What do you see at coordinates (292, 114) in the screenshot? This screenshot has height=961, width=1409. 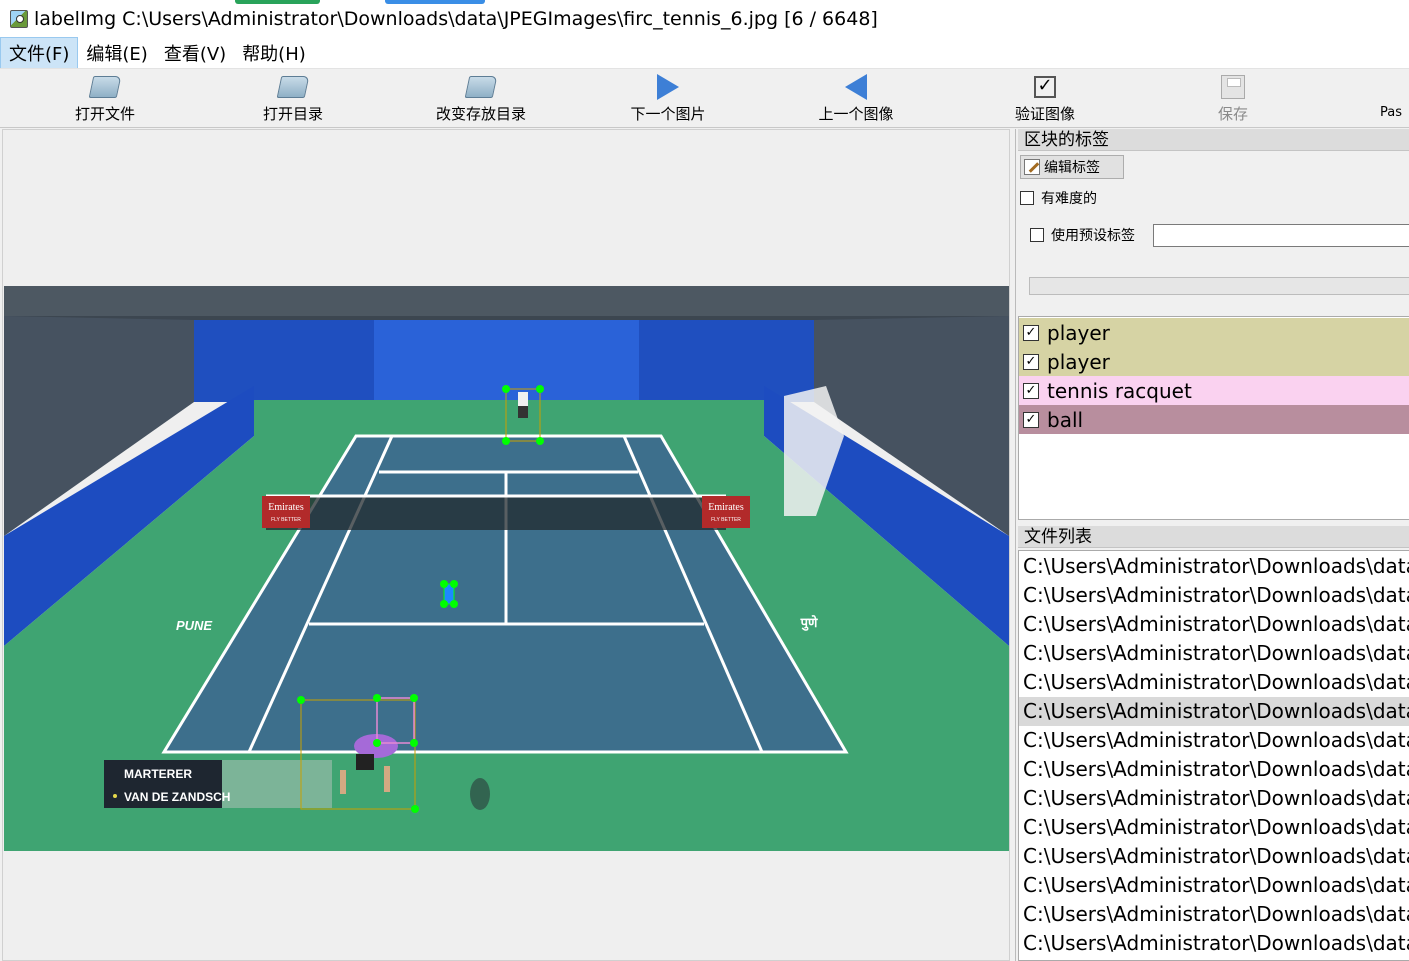 I see `open-dir-label: 打开目录` at bounding box center [292, 114].